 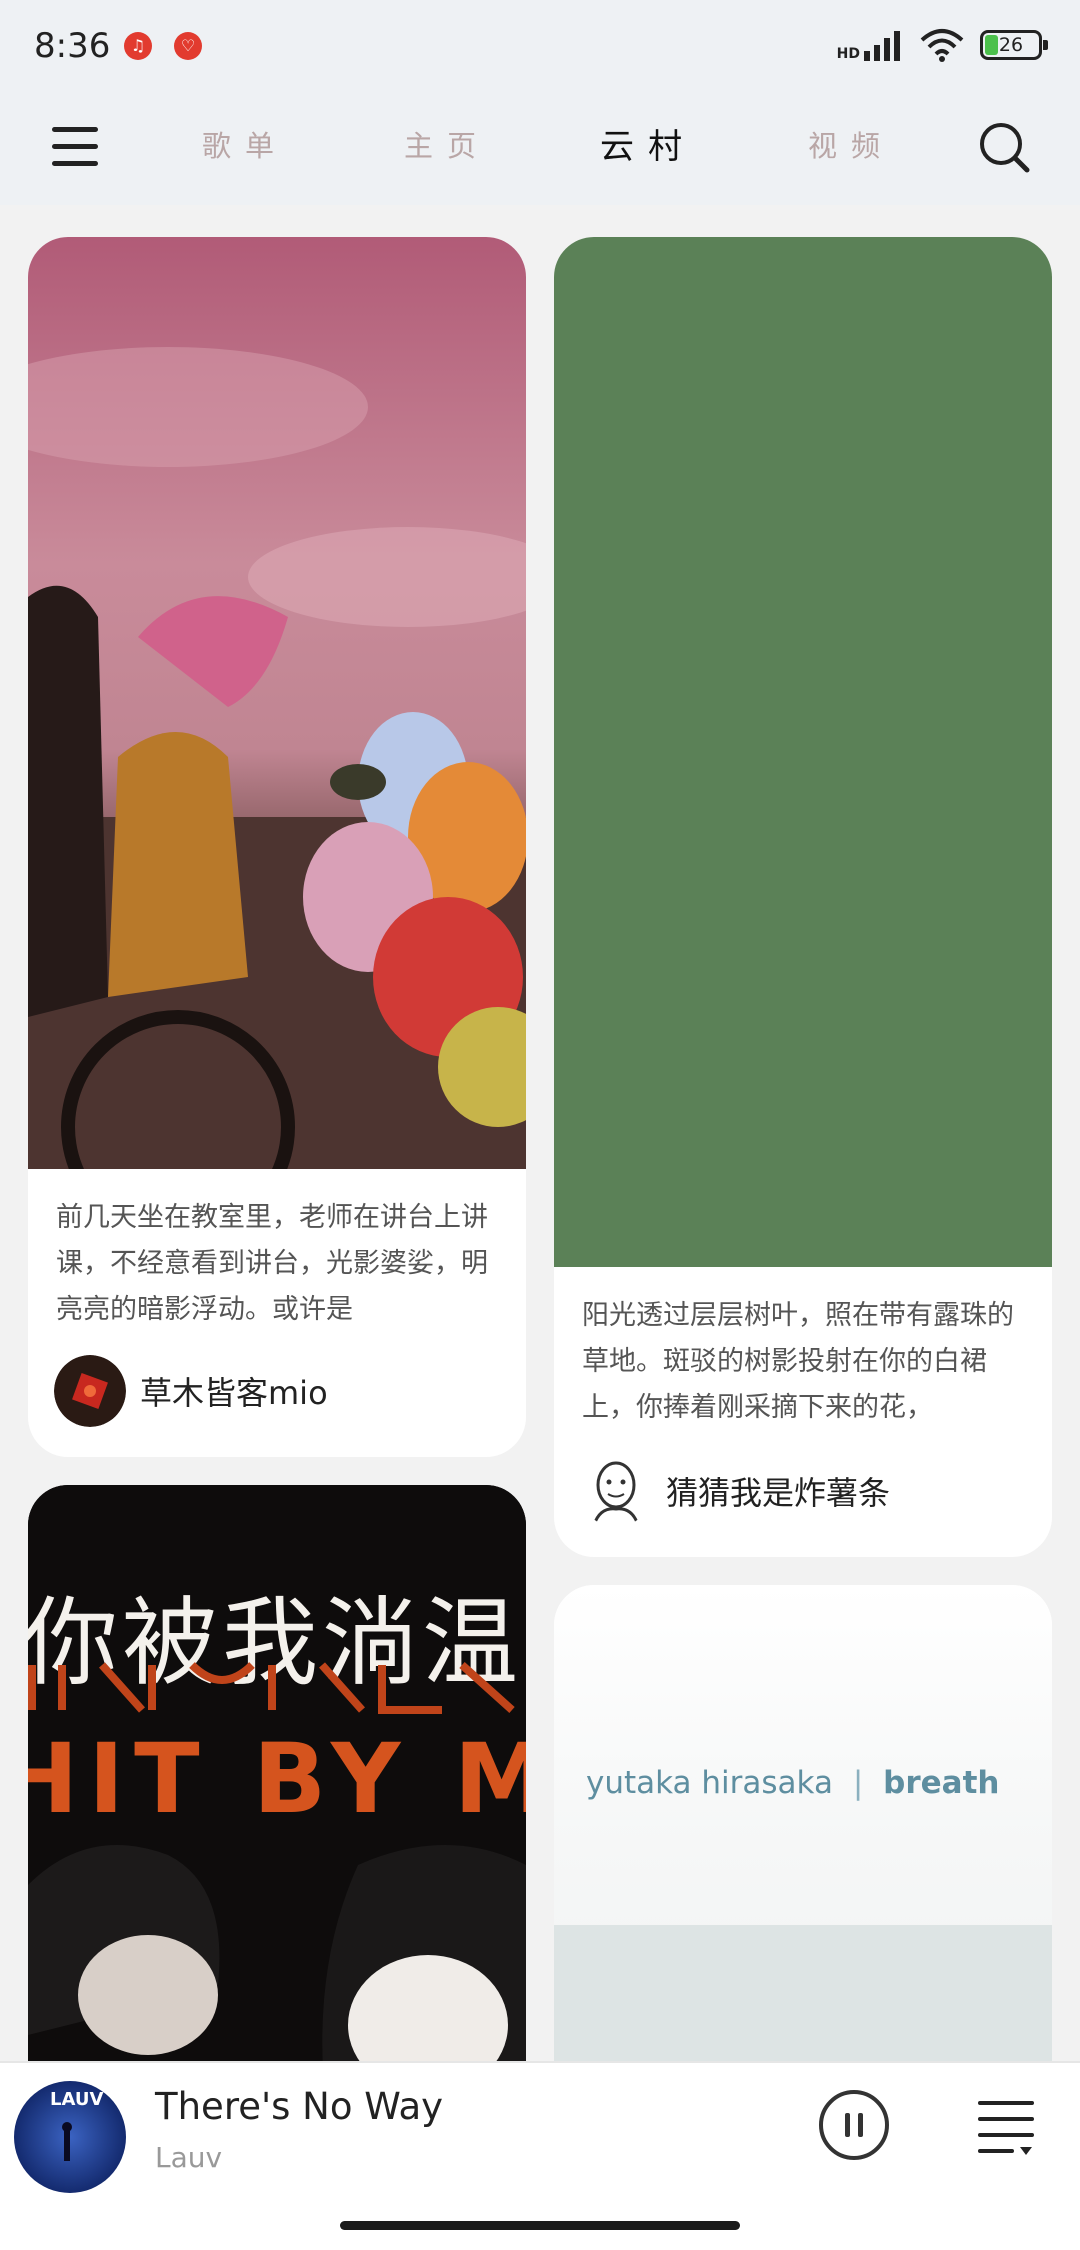 I want to click on top-bar: 8:36 ♫ ♡ HD 26 歌单 主页 云村 视频, so click(x=540, y=102).